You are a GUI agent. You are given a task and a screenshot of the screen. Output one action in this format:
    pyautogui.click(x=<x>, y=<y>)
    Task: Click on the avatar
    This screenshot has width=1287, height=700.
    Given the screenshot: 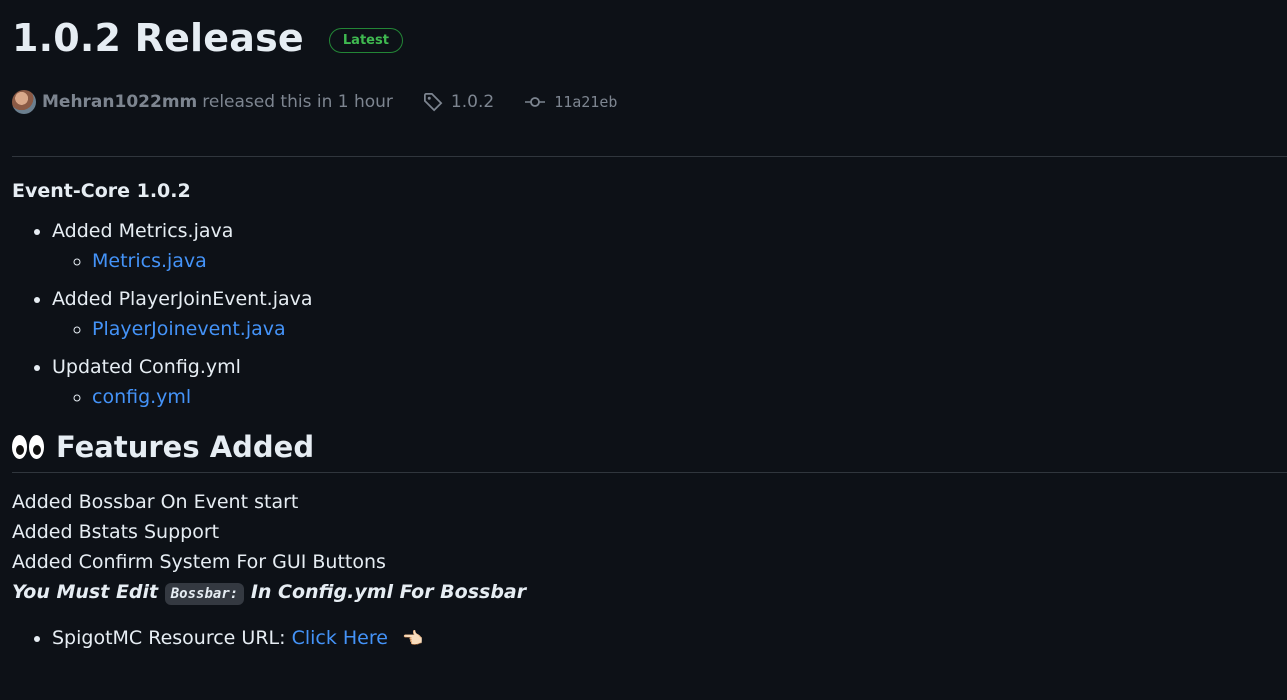 What is the action you would take?
    pyautogui.click(x=24, y=102)
    